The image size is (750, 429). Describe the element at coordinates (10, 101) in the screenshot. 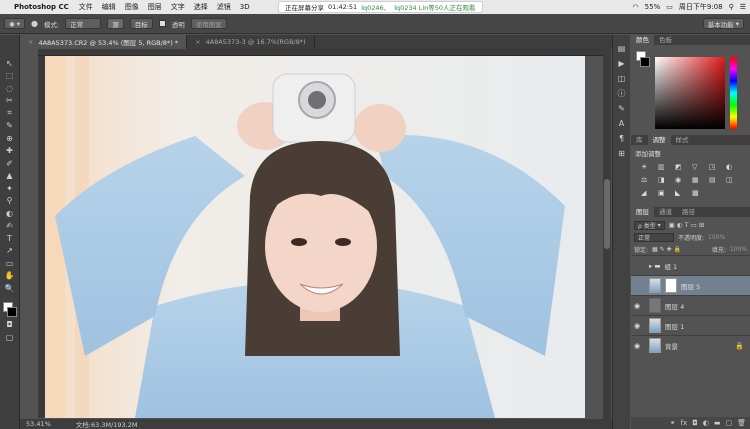

I see `crop-tool-icon: ✂` at that location.